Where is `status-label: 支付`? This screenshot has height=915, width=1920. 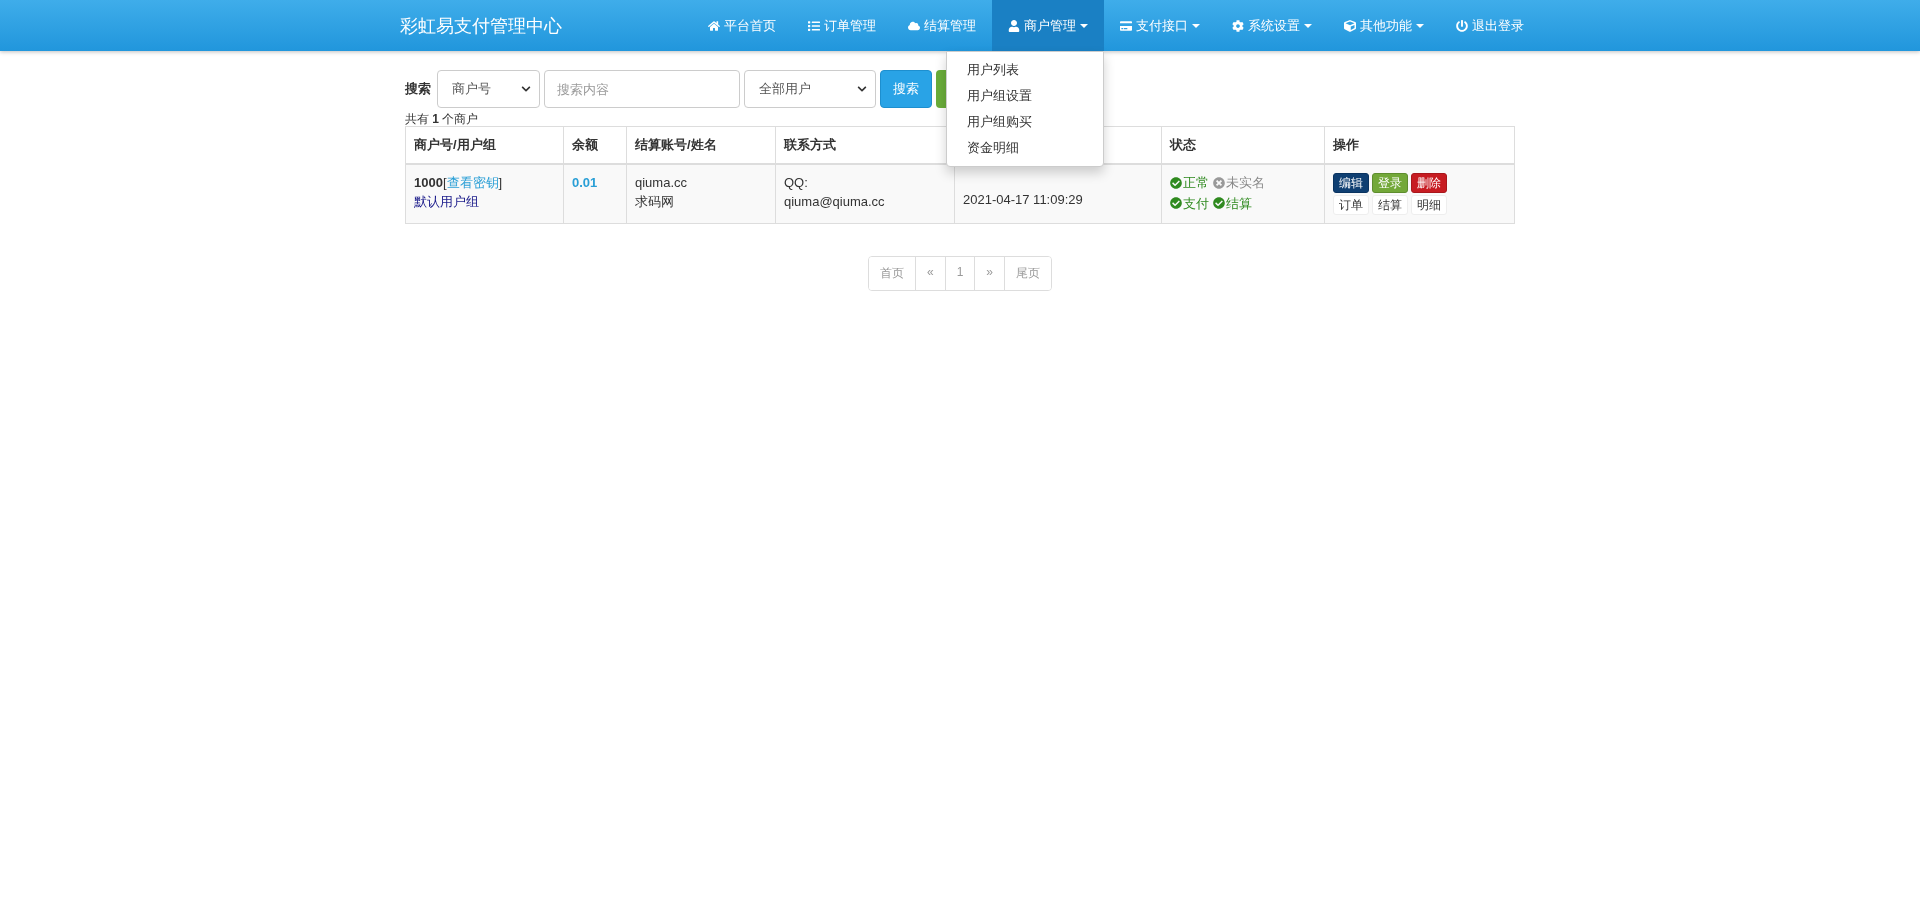
status-label: 支付 is located at coordinates (1189, 203).